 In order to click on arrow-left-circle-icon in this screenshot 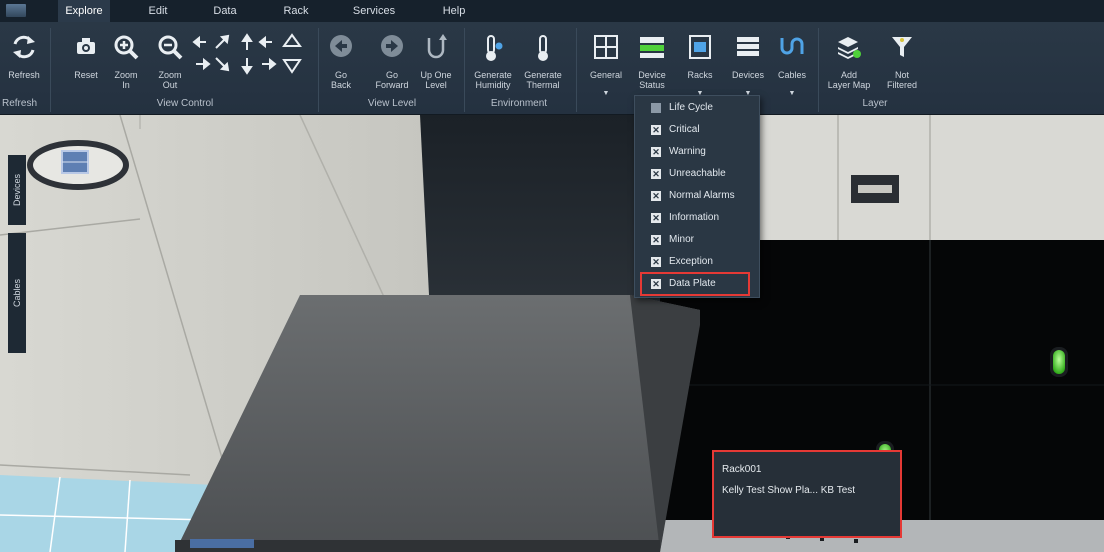, I will do `click(341, 46)`.